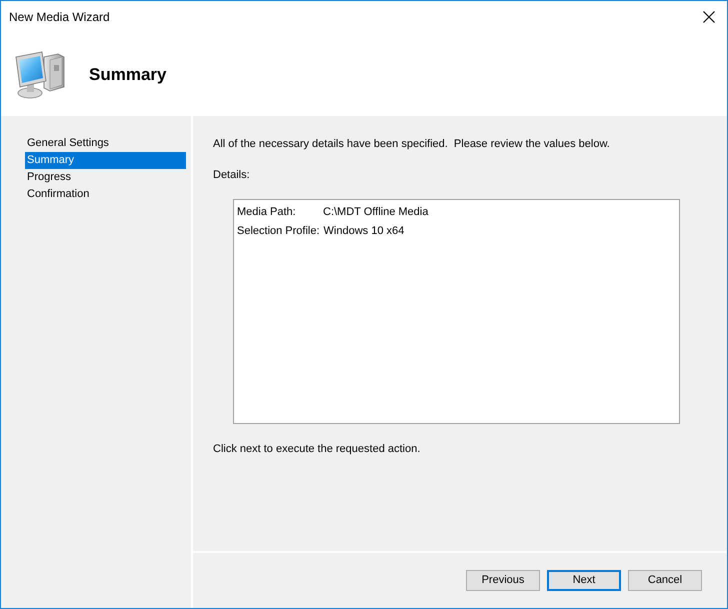 The width and height of the screenshot is (728, 609). I want to click on step-item: Summary, so click(105, 160).